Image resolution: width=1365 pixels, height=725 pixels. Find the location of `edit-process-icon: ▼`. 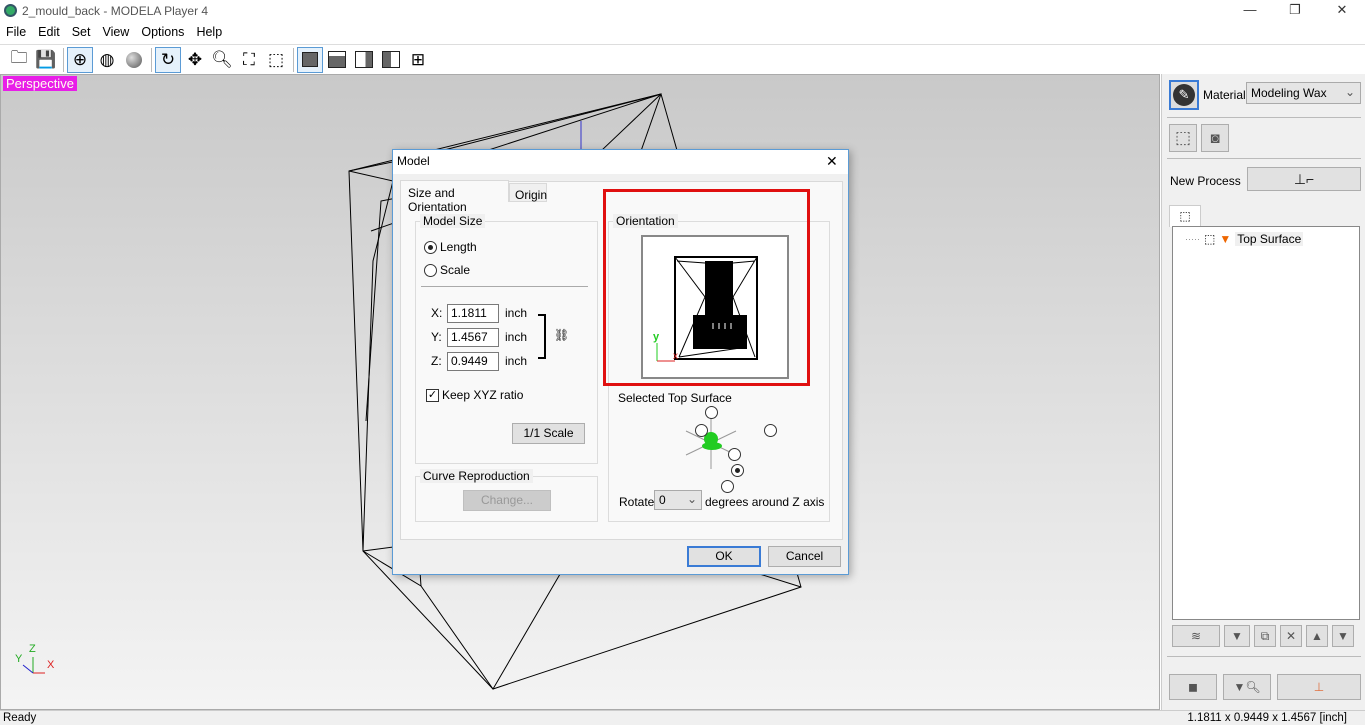

edit-process-icon: ▼ is located at coordinates (1237, 636).